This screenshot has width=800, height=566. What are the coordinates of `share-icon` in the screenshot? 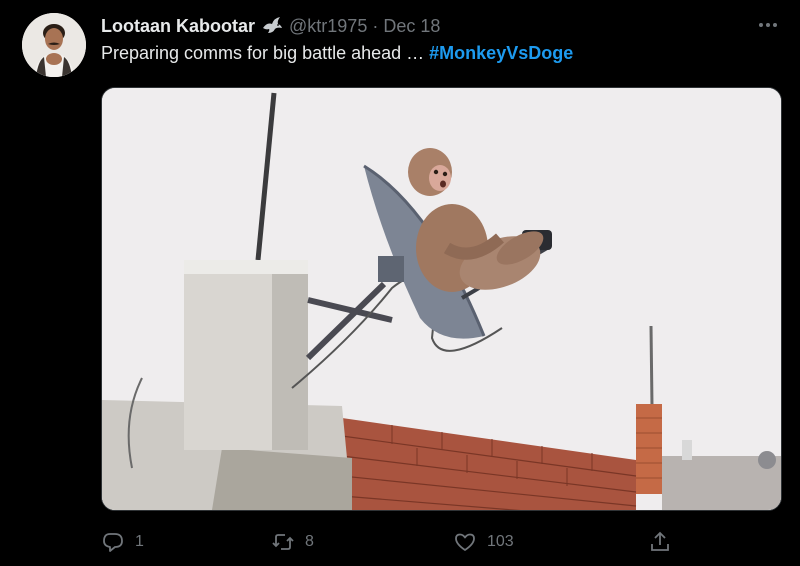 It's located at (660, 542).